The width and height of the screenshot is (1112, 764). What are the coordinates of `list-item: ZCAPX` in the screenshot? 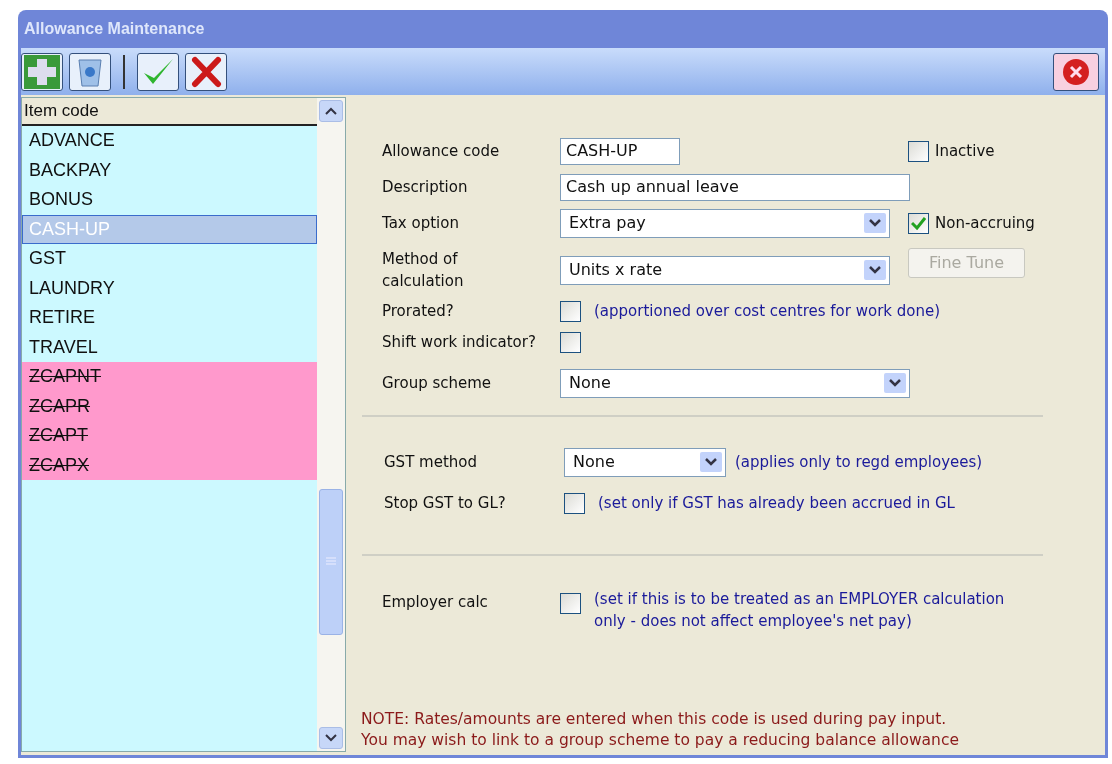 It's located at (169, 465).